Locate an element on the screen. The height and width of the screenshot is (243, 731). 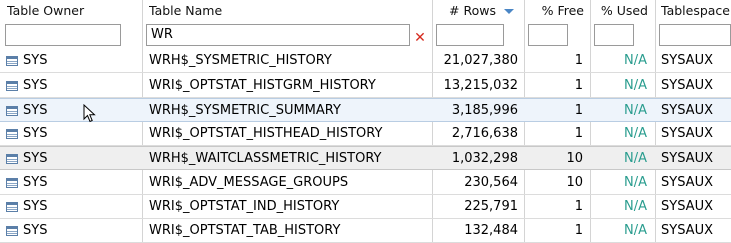
column-header-label: Table Owner is located at coordinates (46, 10).